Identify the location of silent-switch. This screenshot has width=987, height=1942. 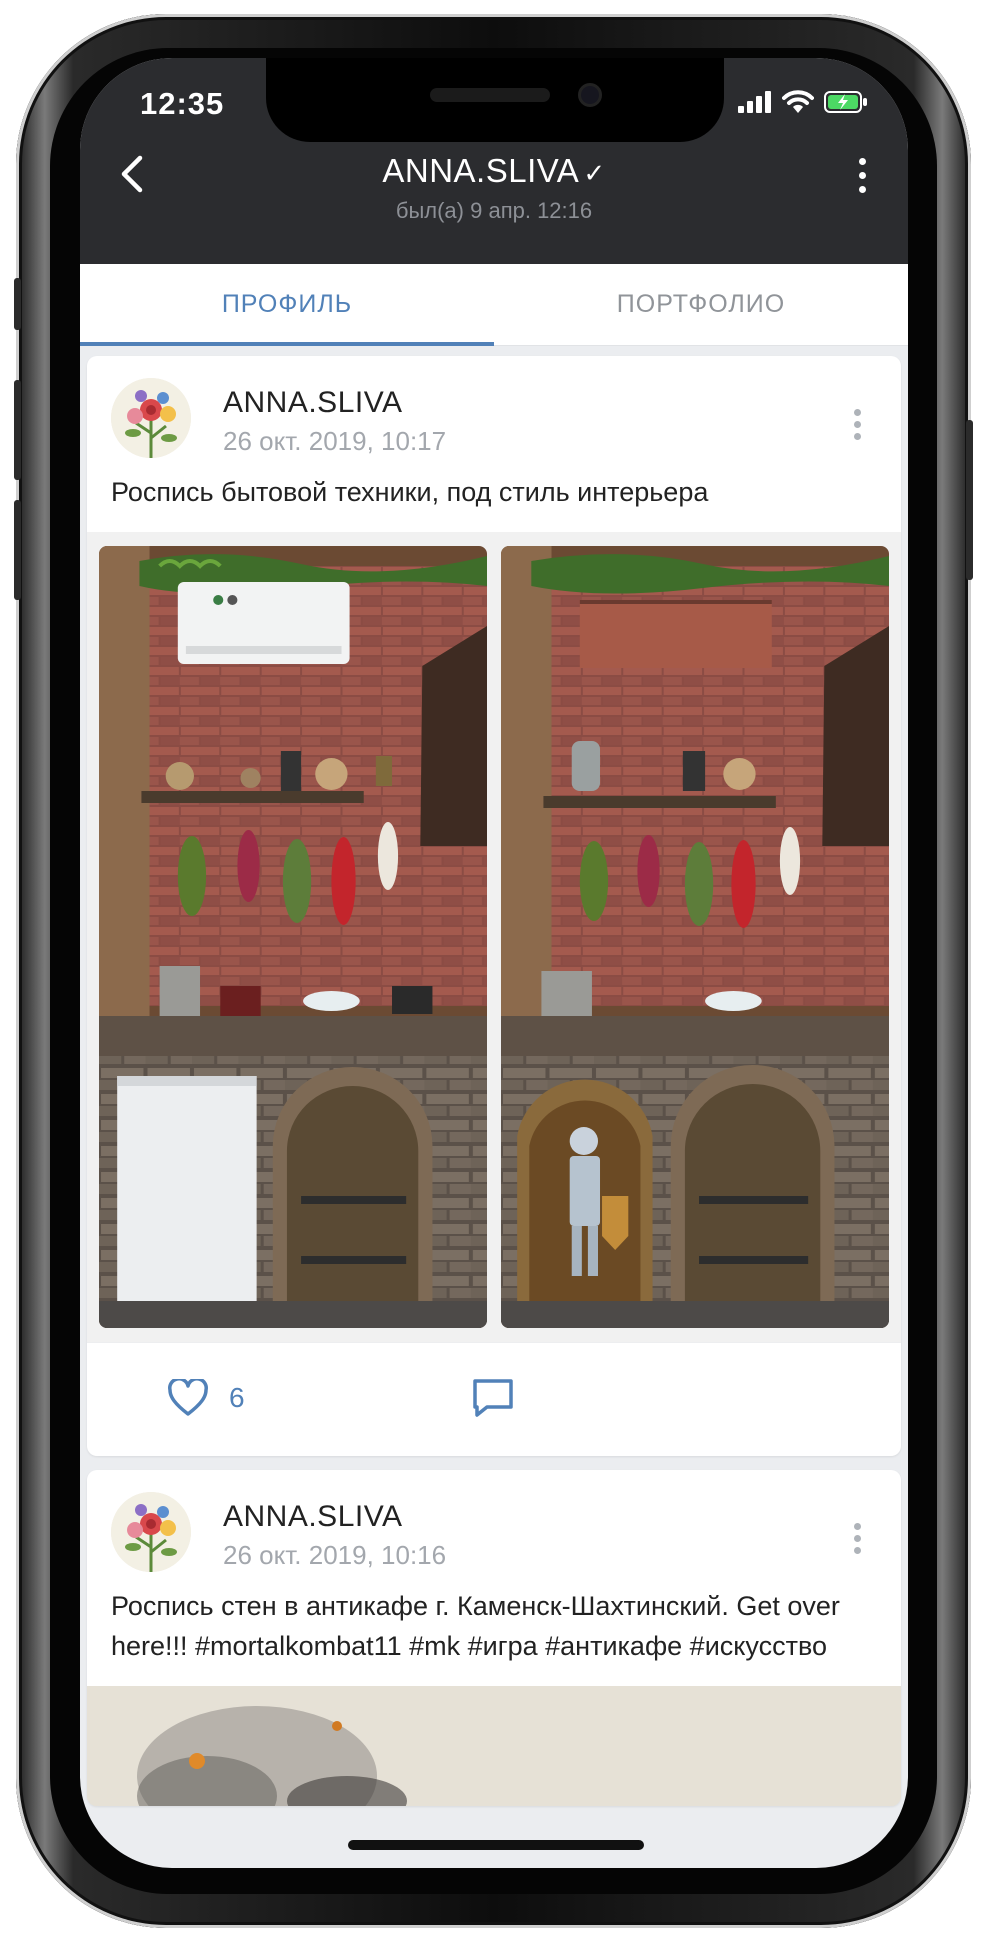
(17, 304).